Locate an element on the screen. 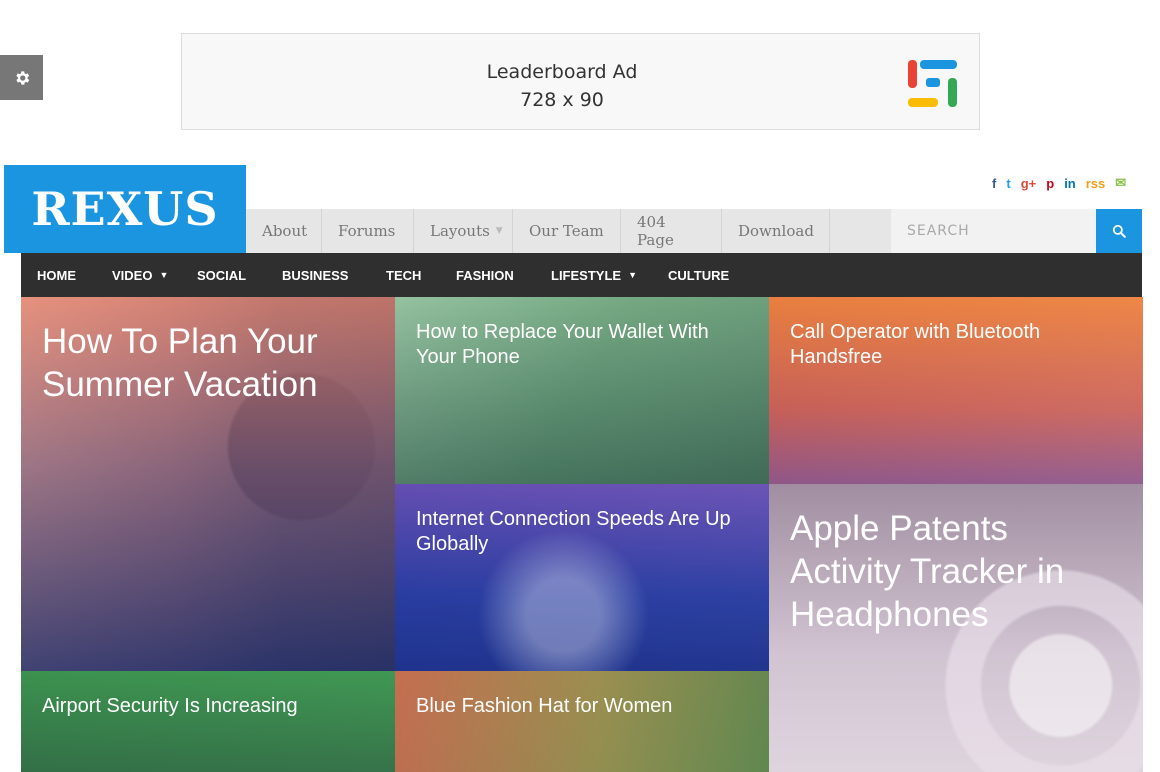 This screenshot has height=772, width=1160. leaderboard-ad: Leaderboard Ad 728 x 90 is located at coordinates (580, 81).